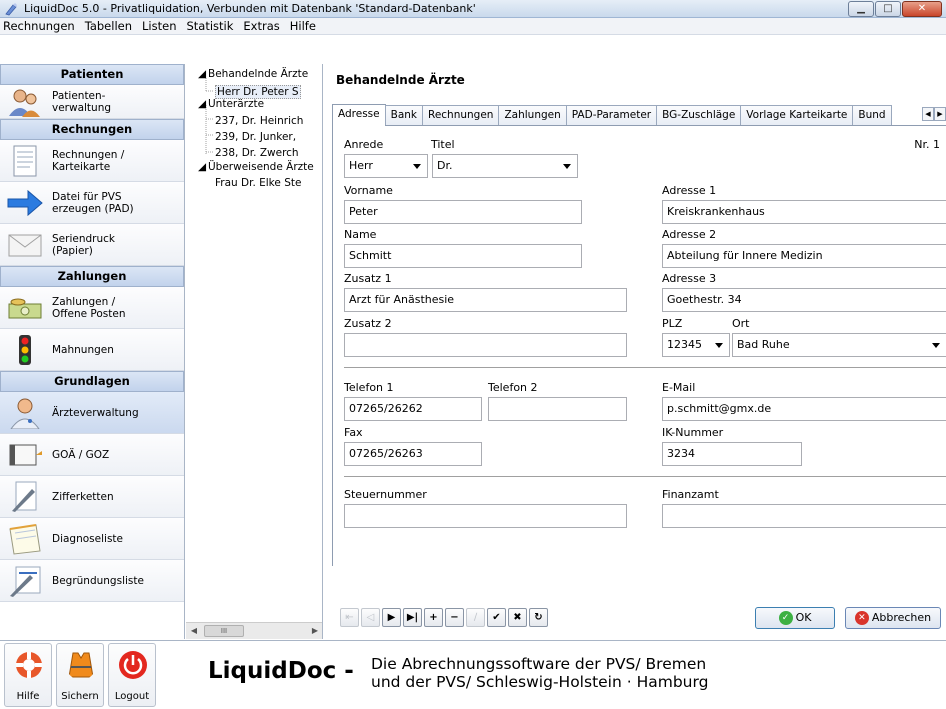  Describe the element at coordinates (95, 412) in the screenshot. I see `nav-label: Ärzteverwaltung` at that location.